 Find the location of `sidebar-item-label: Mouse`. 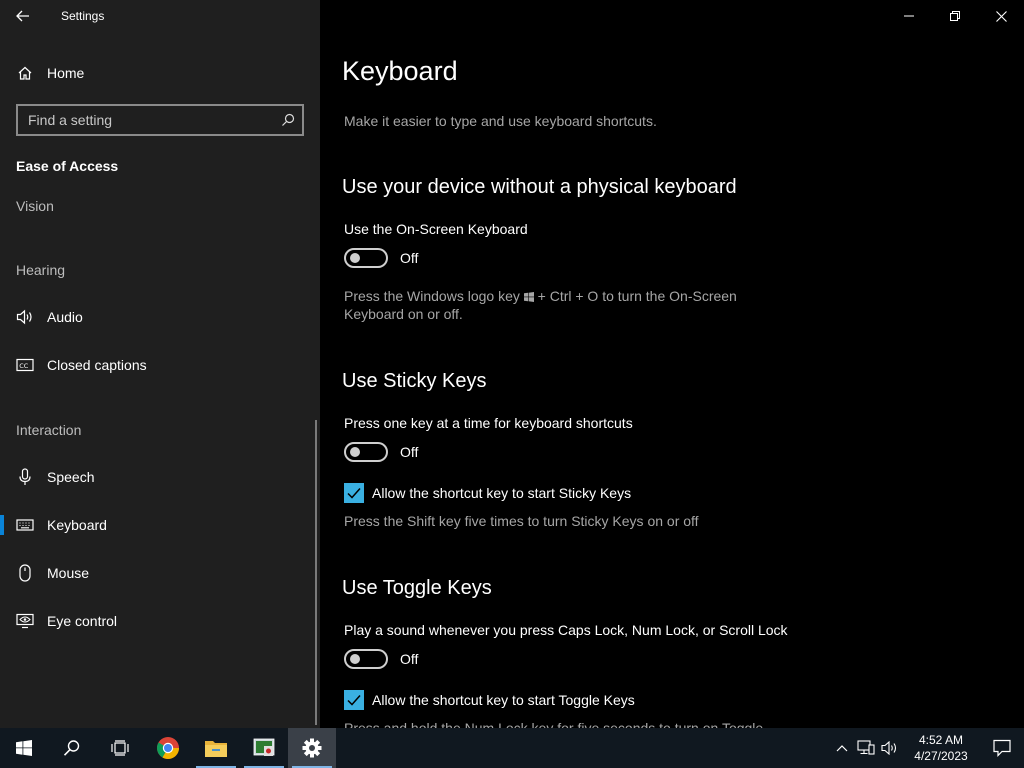

sidebar-item-label: Mouse is located at coordinates (68, 573).